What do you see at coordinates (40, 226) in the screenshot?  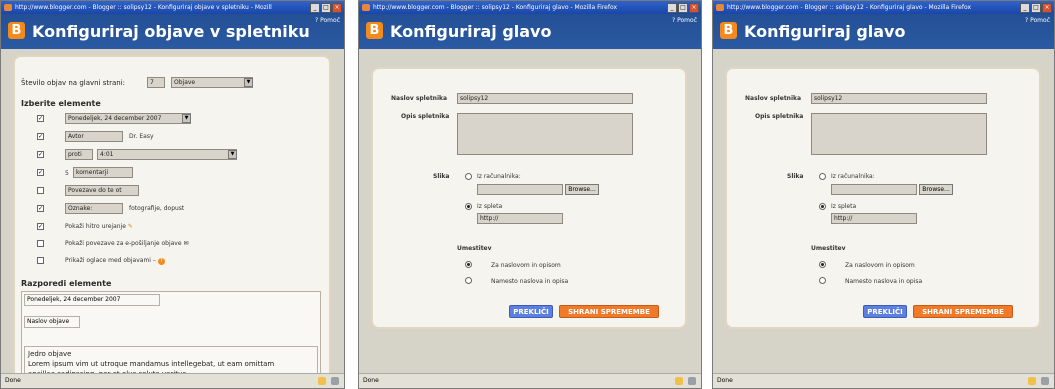 I see `quick-edit-checkbox: ✓` at bounding box center [40, 226].